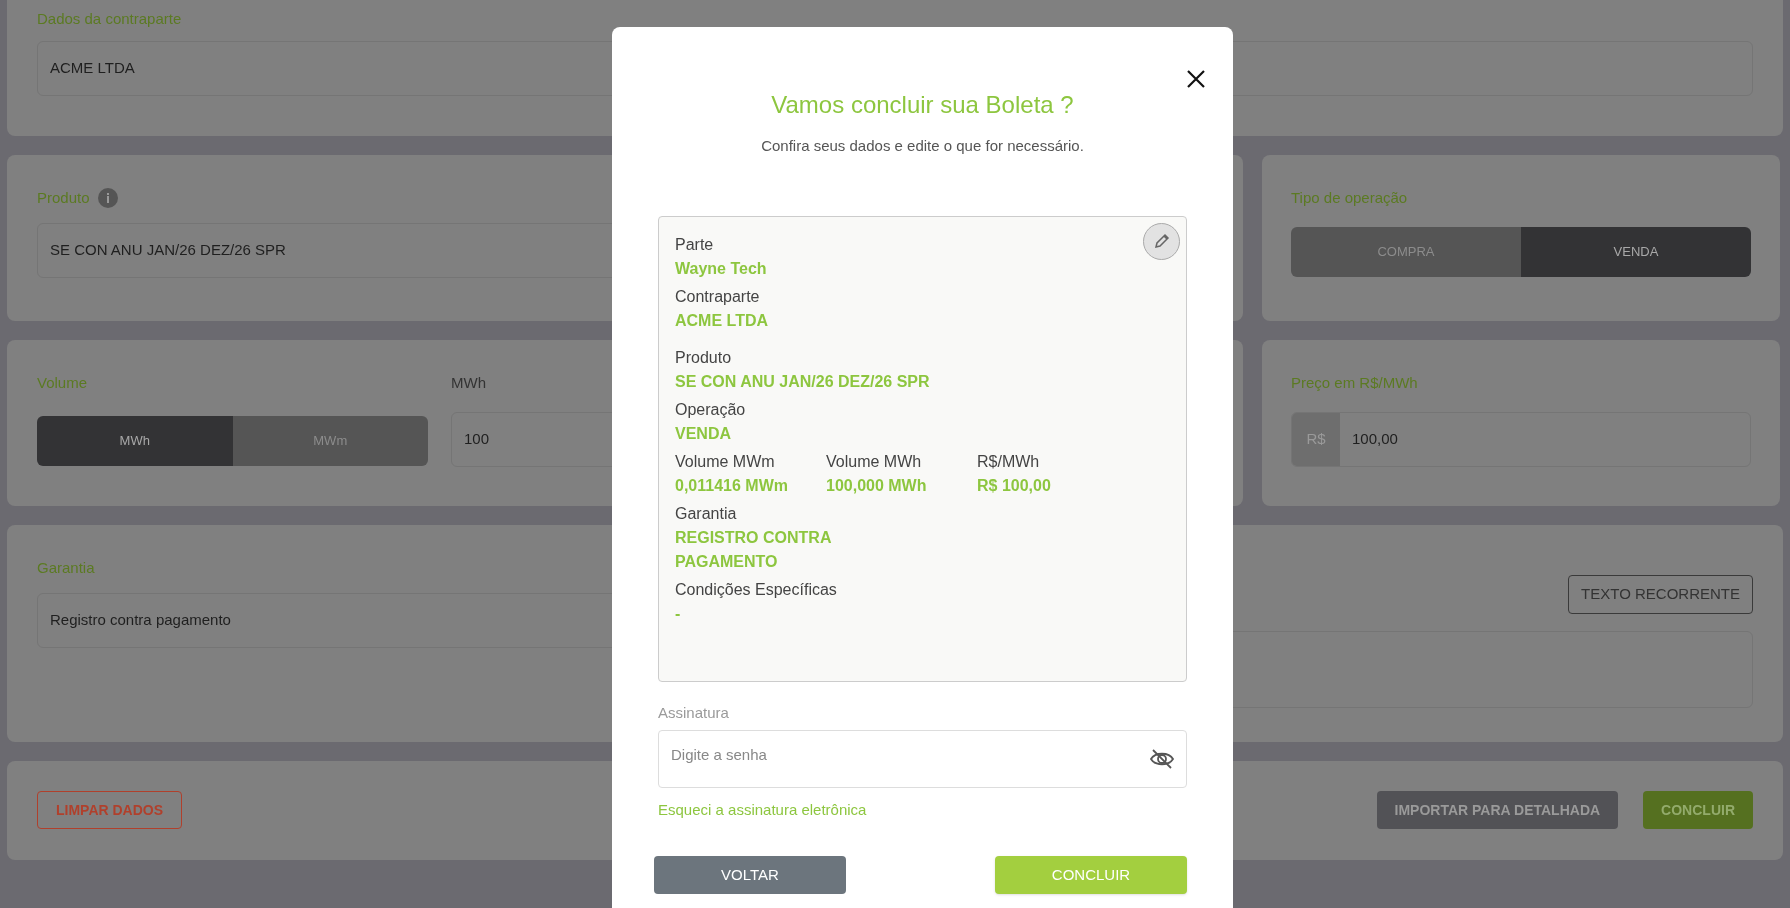 Image resolution: width=1790 pixels, height=908 pixels. Describe the element at coordinates (750, 875) in the screenshot. I see `back-button: VOLTAR` at that location.